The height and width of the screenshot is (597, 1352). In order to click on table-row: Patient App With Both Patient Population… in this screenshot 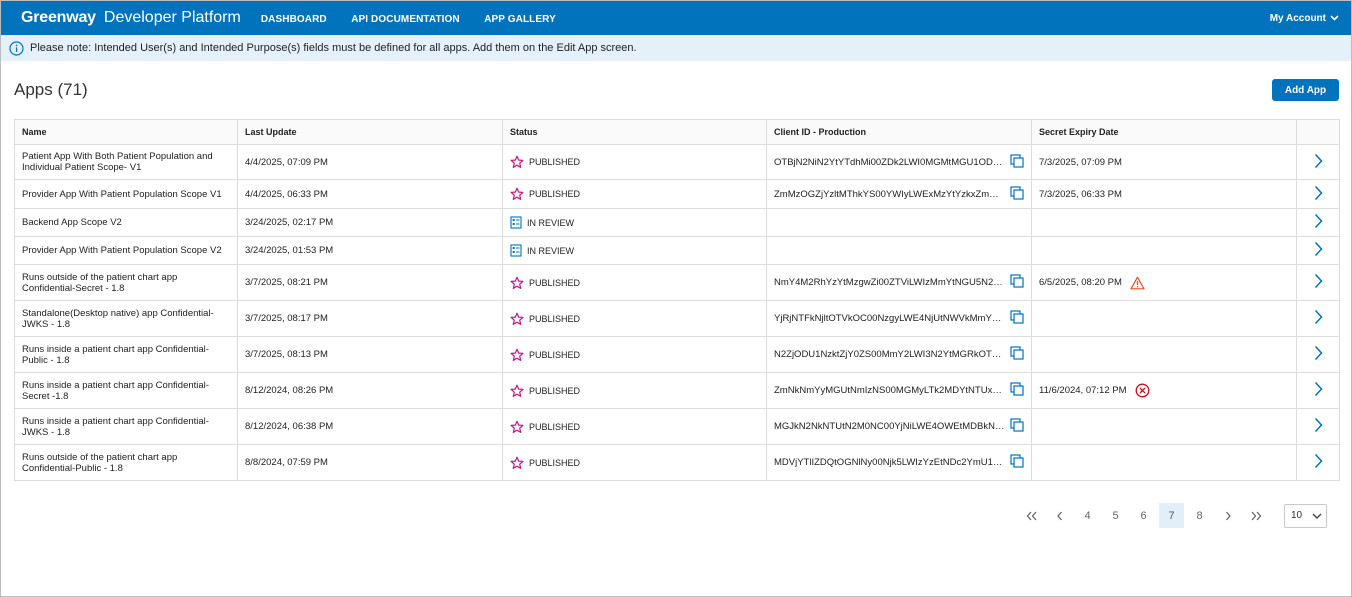, I will do `click(677, 162)`.